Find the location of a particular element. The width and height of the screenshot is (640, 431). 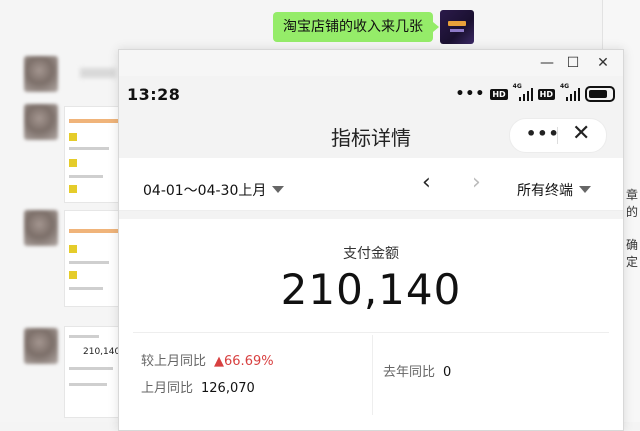

thumb-value: 210,140 is located at coordinates (102, 352).